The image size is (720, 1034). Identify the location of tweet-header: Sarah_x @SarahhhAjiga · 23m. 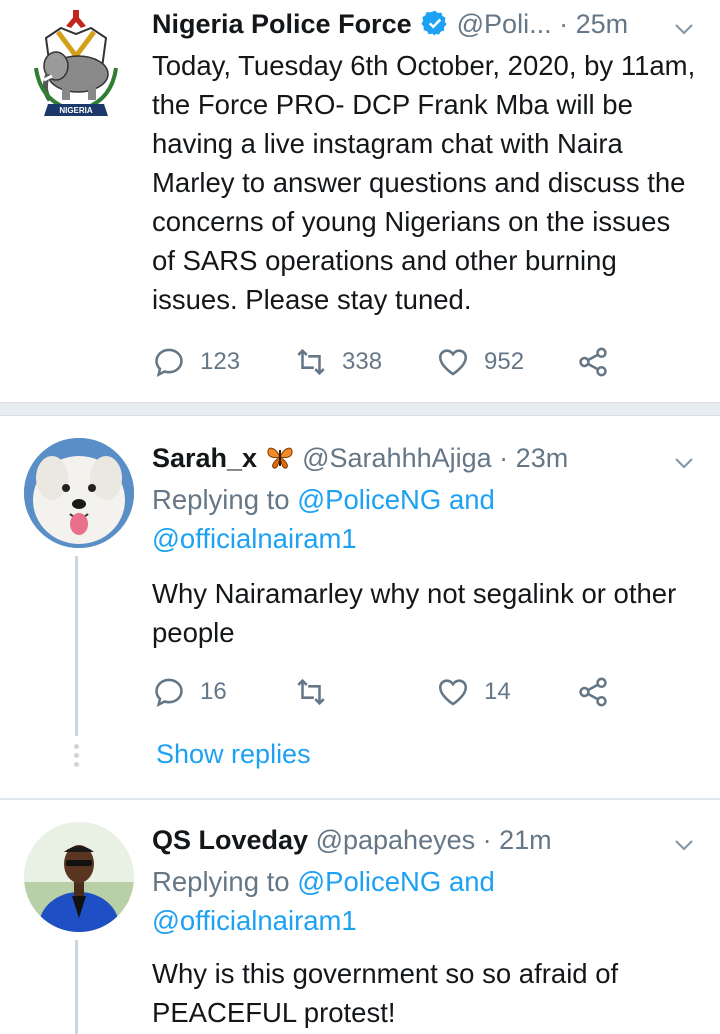
(424, 458).